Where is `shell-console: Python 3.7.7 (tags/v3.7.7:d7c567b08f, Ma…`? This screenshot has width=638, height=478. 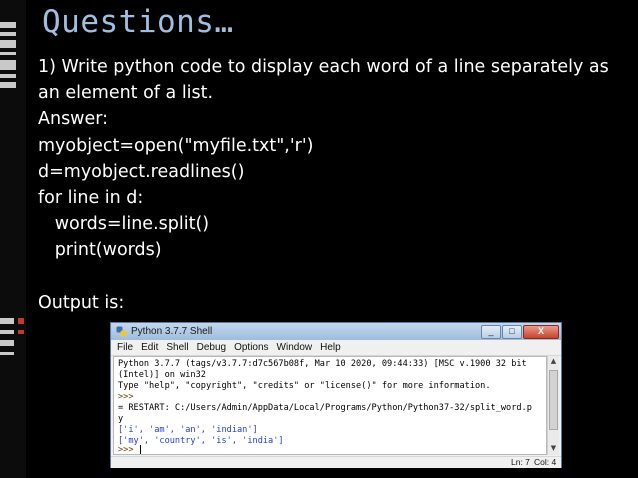 shell-console: Python 3.7.7 (tags/v3.7.7:d7c567b08f, Ma… is located at coordinates (330, 405).